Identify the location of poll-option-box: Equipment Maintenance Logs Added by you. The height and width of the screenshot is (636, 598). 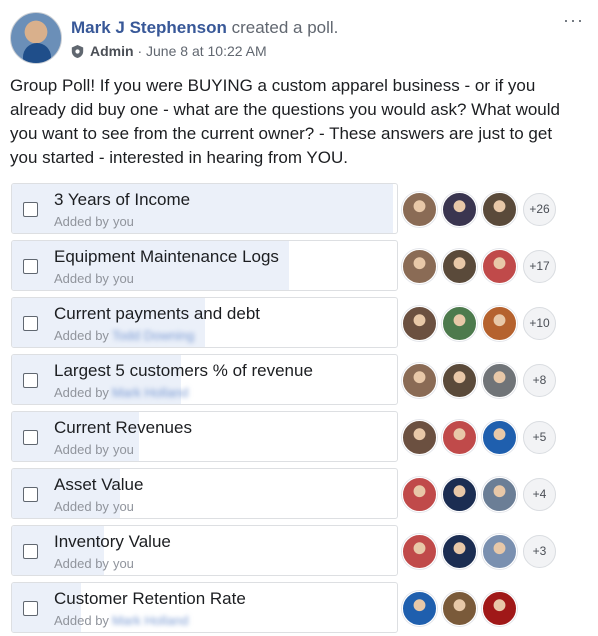
(204, 265).